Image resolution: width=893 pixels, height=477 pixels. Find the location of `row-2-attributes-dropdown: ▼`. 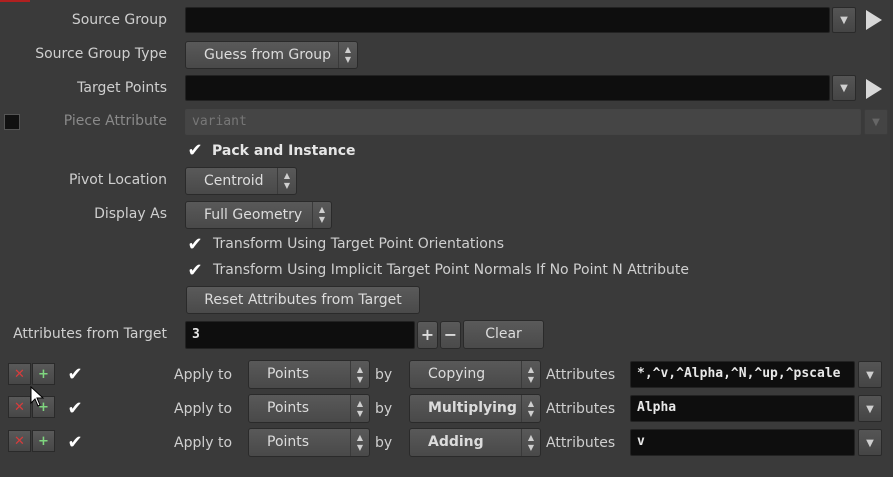

row-2-attributes-dropdown: ▼ is located at coordinates (870, 408).